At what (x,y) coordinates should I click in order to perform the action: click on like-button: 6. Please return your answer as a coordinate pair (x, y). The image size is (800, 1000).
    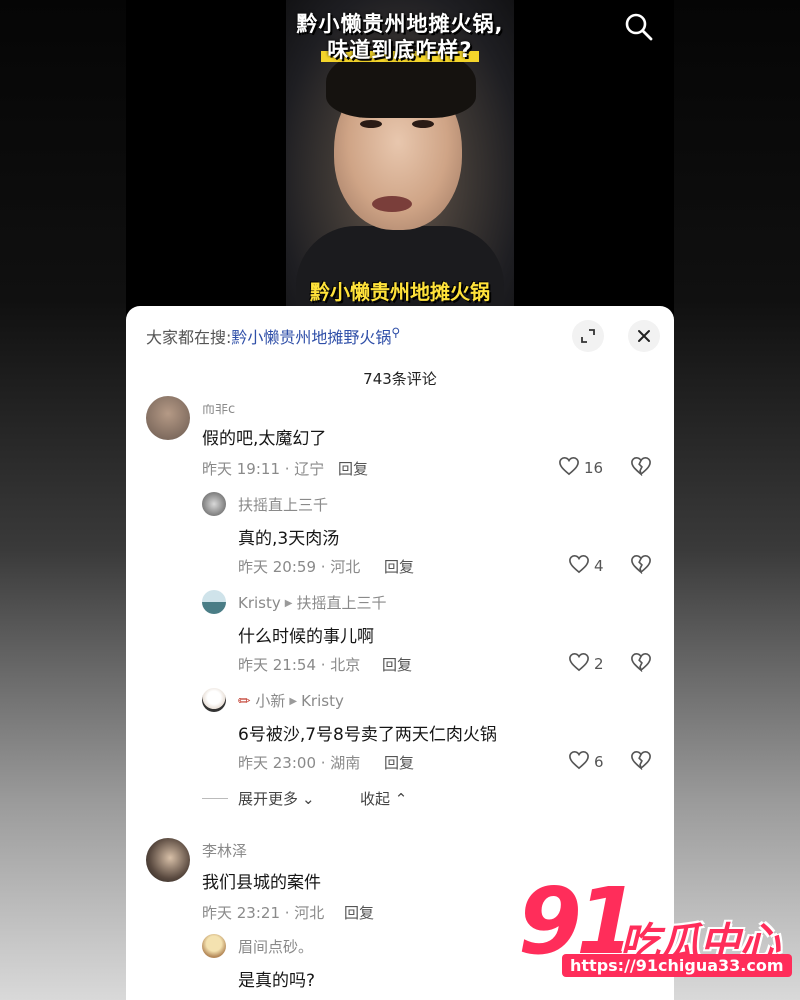
    Looking at the image, I should click on (586, 762).